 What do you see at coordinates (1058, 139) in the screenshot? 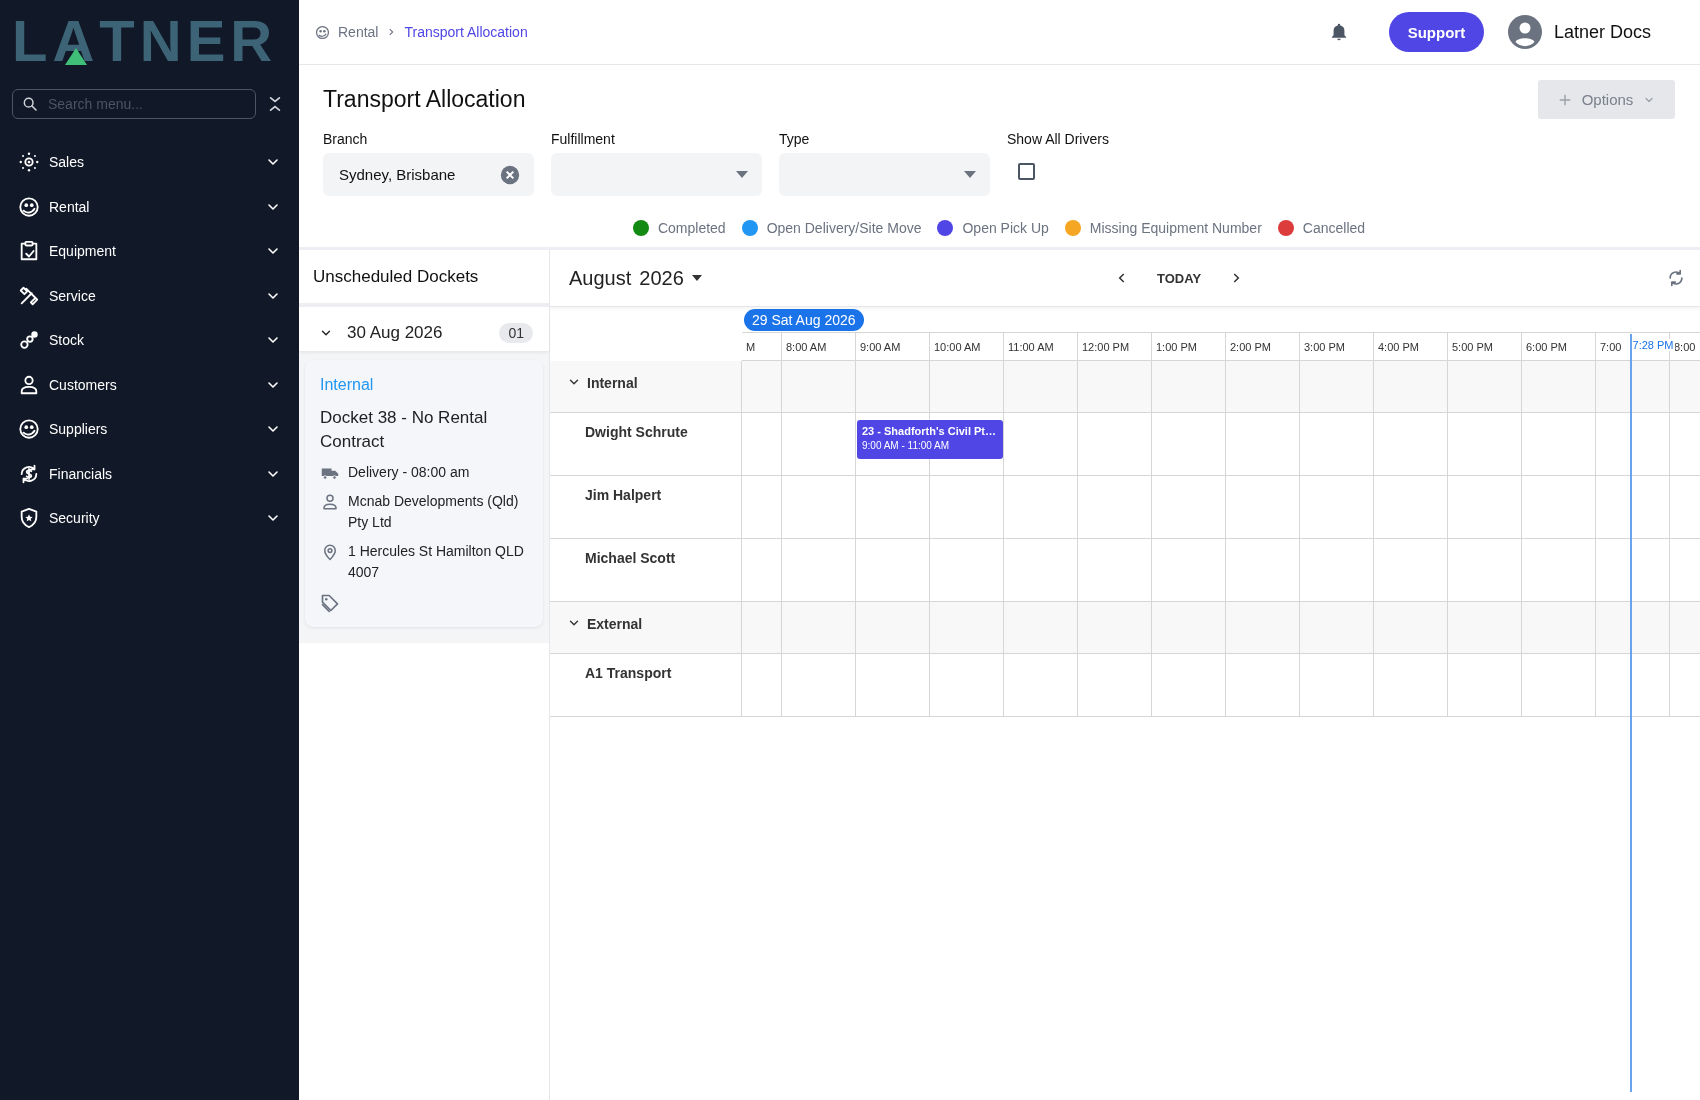
I see `filter-label: Show All Drivers` at bounding box center [1058, 139].